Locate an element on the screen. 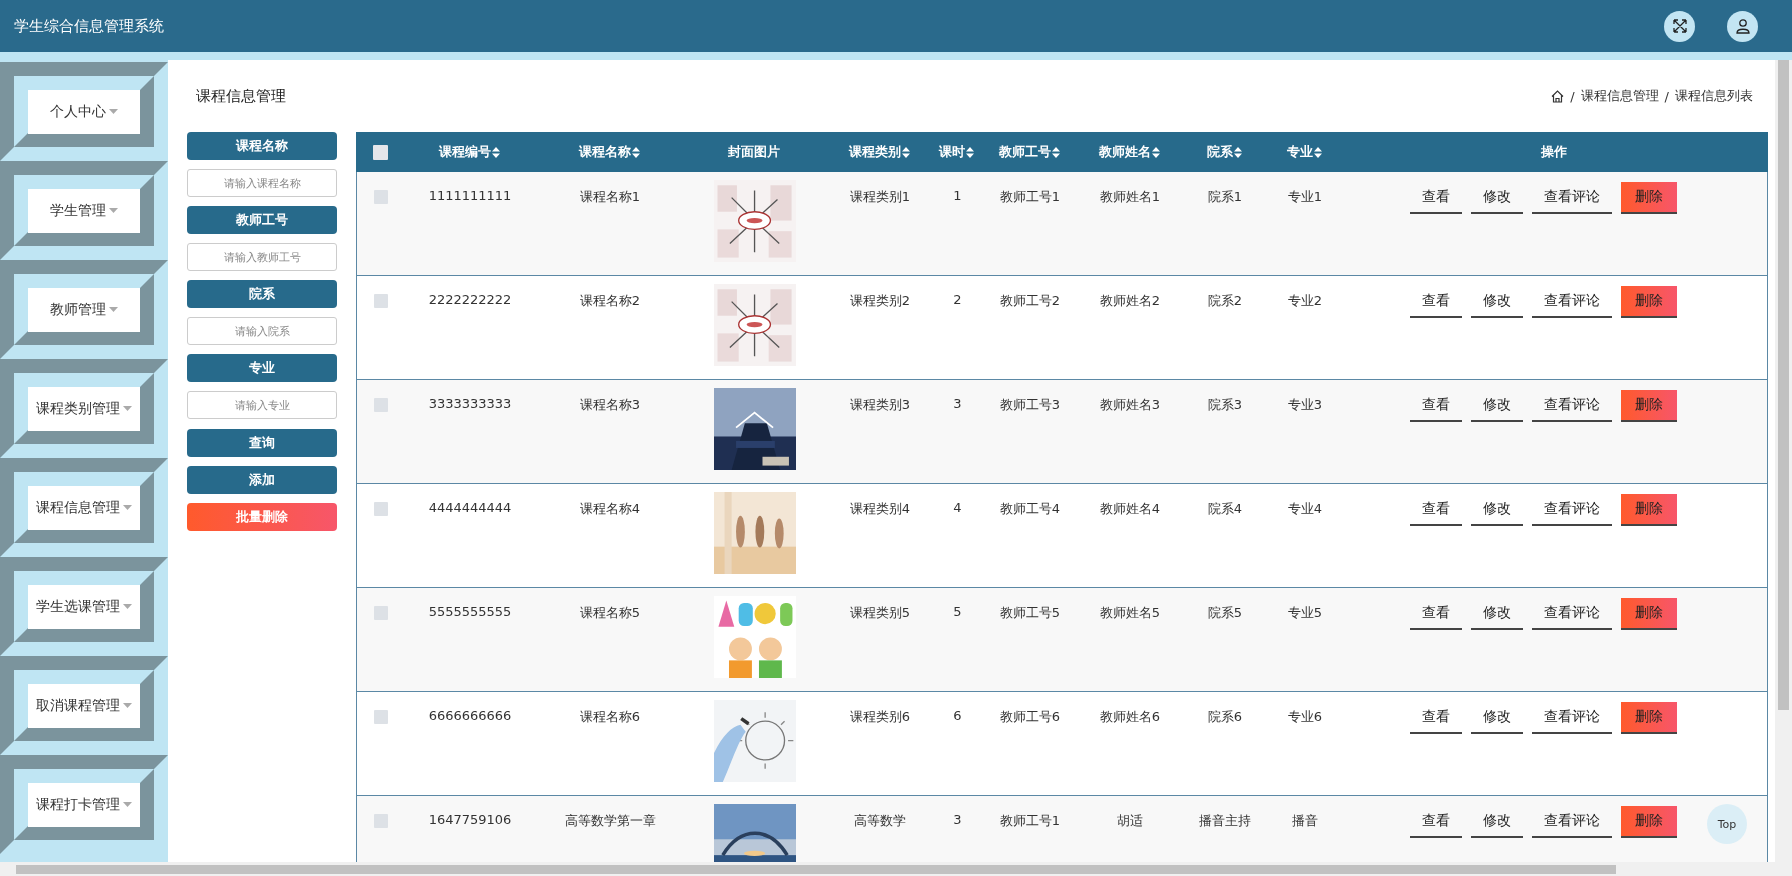 This screenshot has width=1792, height=876. fullscreen-button is located at coordinates (1679, 26).